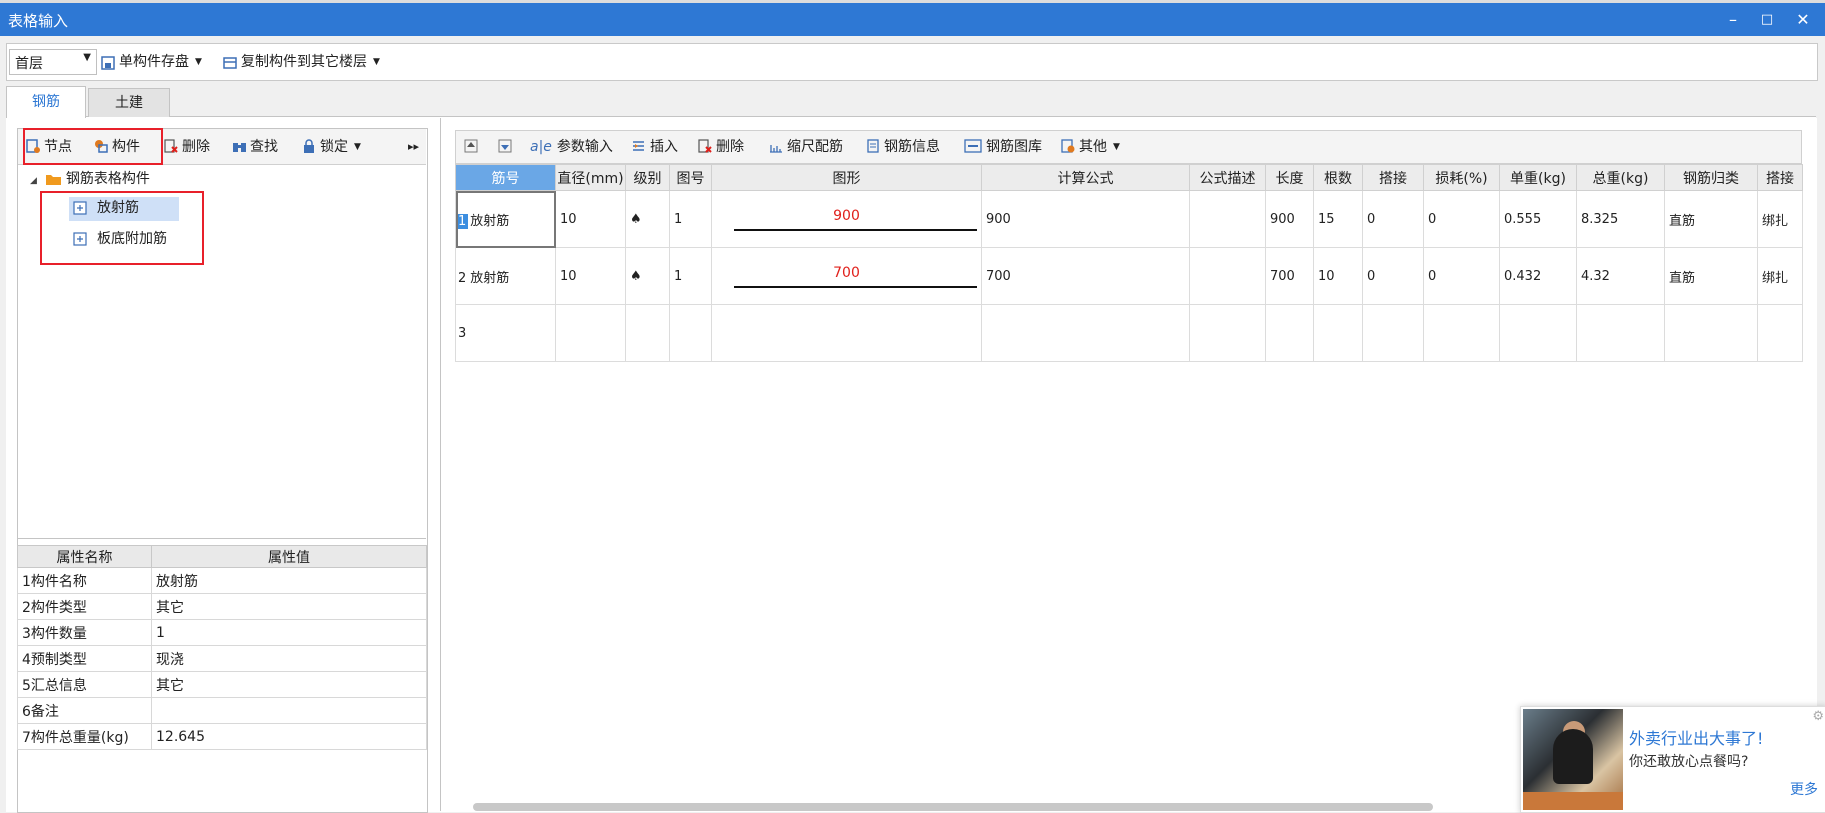 The width and height of the screenshot is (1825, 813). Describe the element at coordinates (1804, 789) in the screenshot. I see `popup-more-link: 更多` at that location.